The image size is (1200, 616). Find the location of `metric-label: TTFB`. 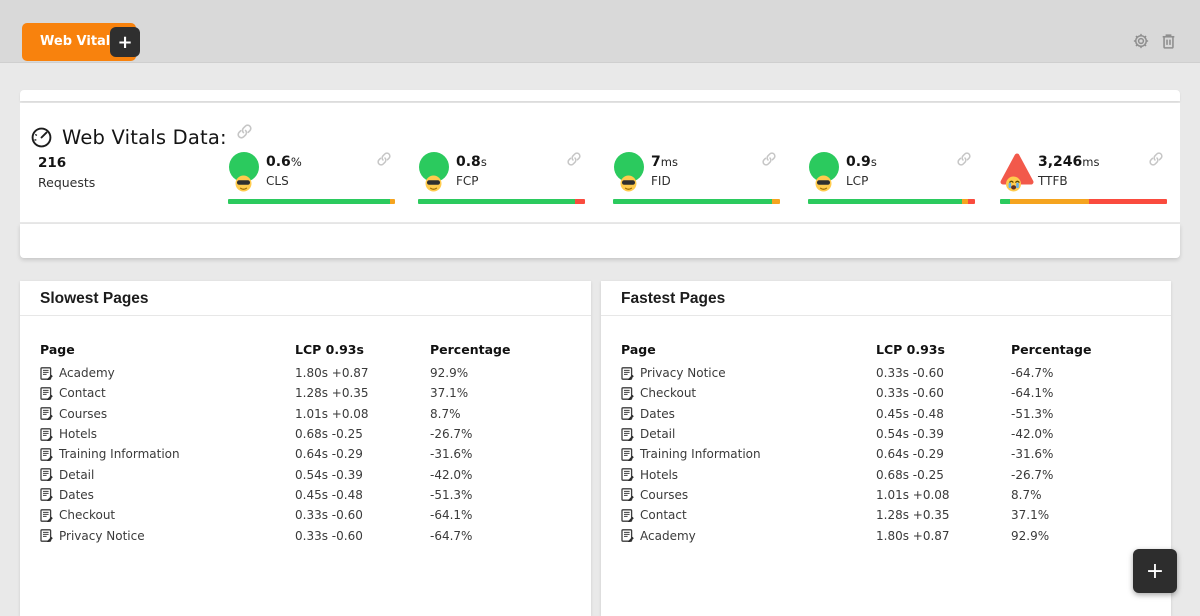

metric-label: TTFB is located at coordinates (1053, 181).